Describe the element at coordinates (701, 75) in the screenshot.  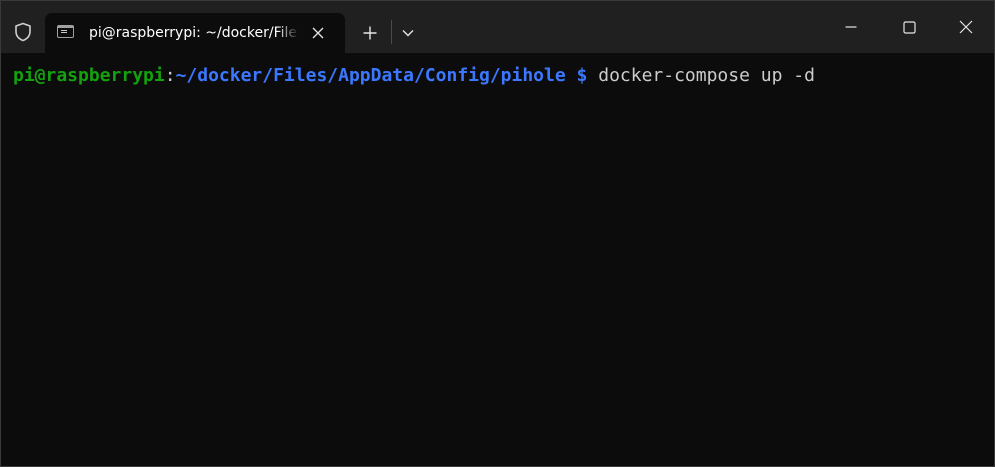
I see `command-text: docker-compose up -d` at that location.